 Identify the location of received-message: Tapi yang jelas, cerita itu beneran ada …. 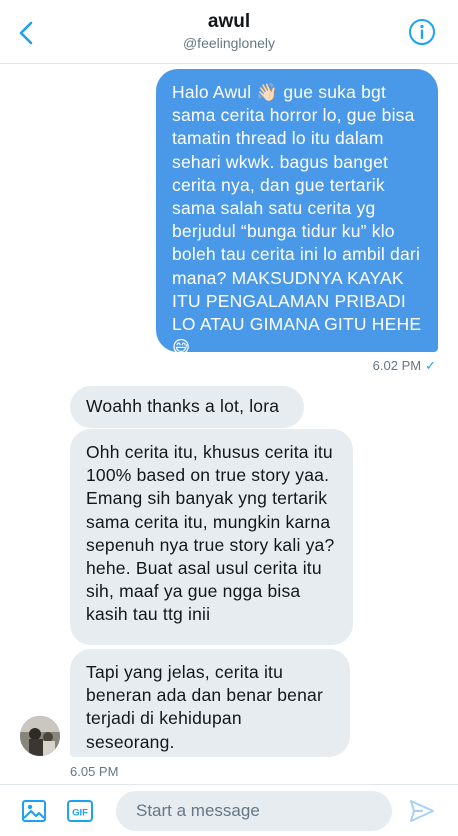
(210, 703).